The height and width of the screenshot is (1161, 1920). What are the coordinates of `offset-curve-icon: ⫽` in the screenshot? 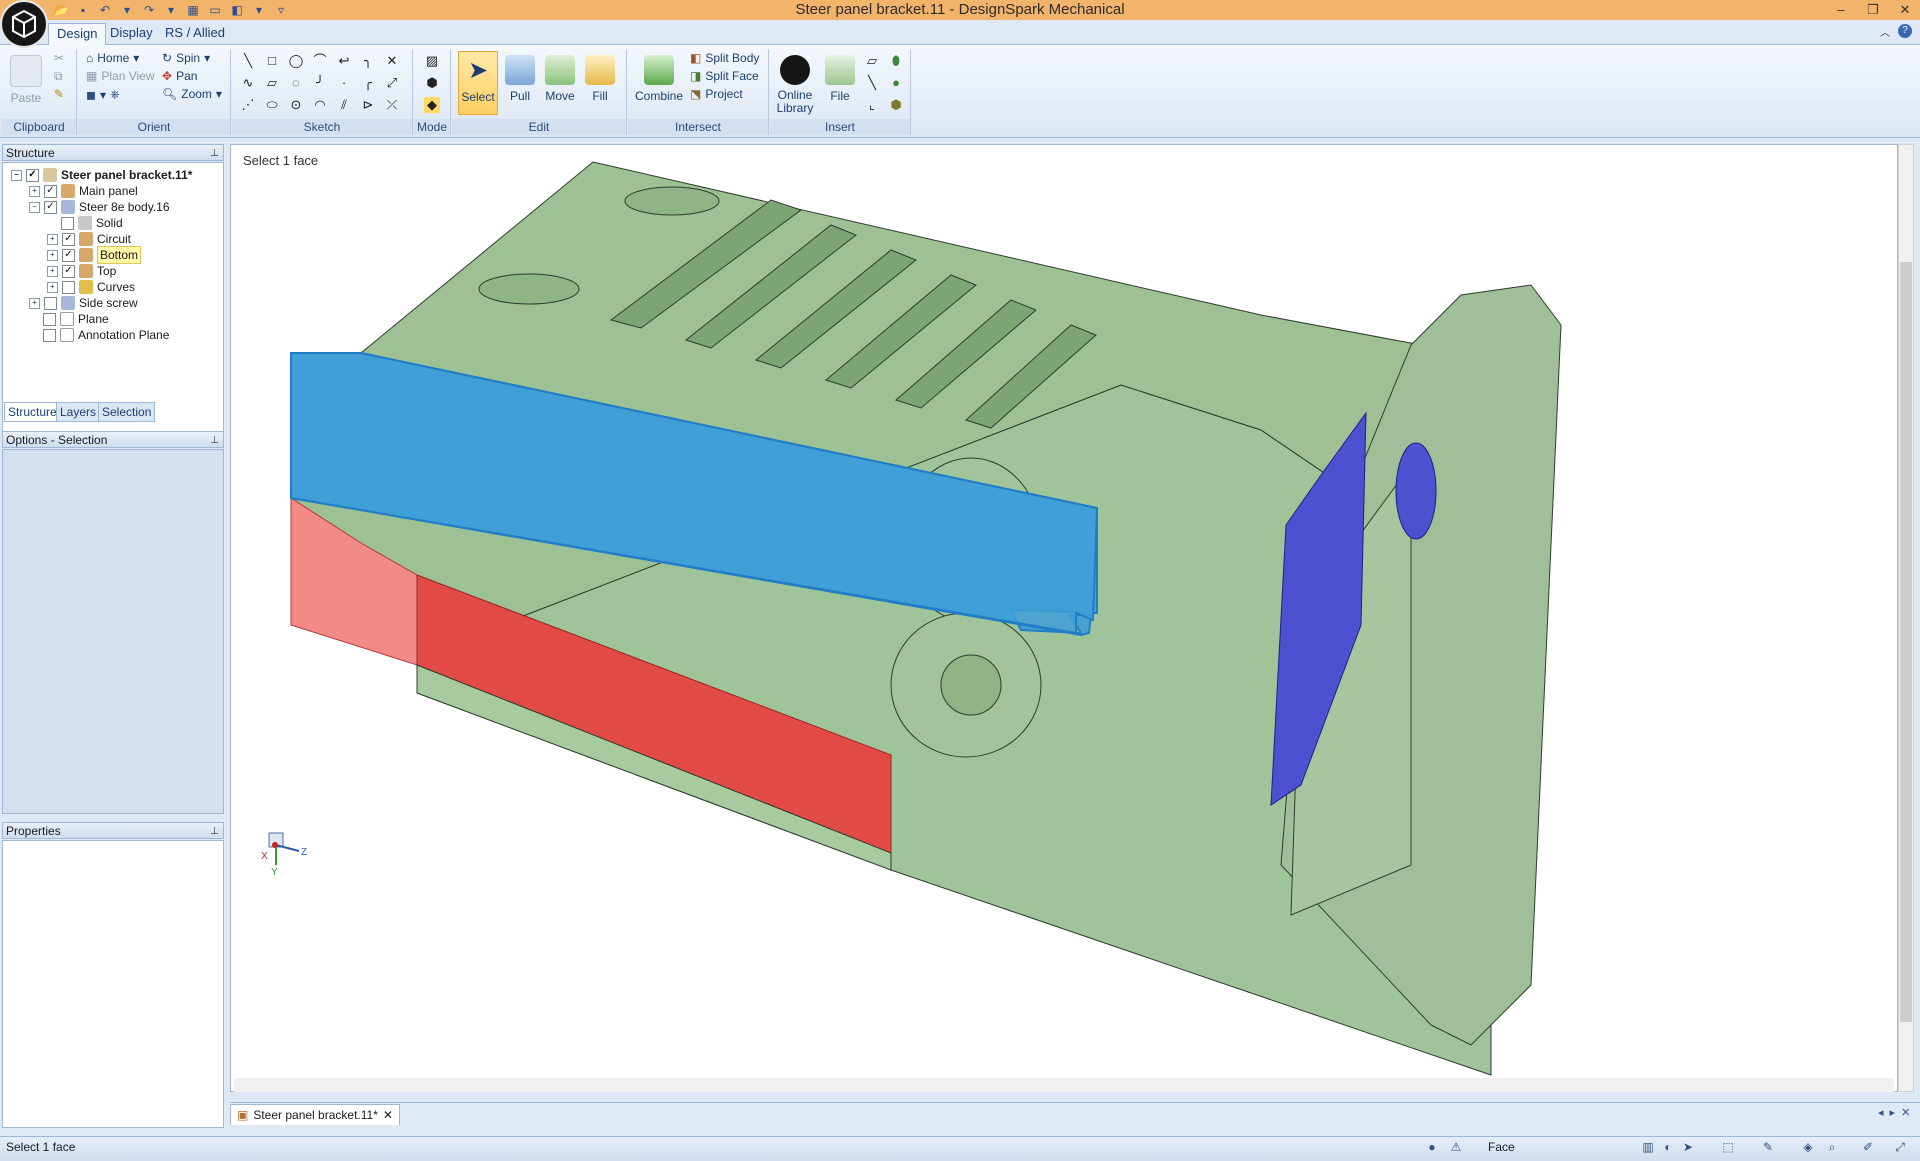 It's located at (344, 105).